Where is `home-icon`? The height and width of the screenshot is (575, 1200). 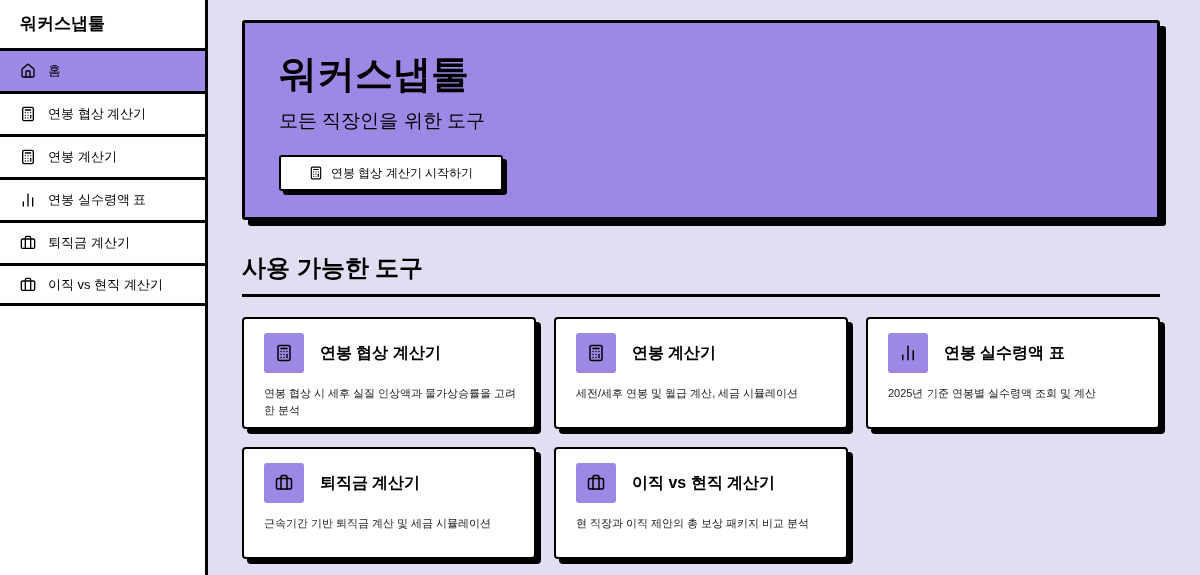
home-icon is located at coordinates (28, 71).